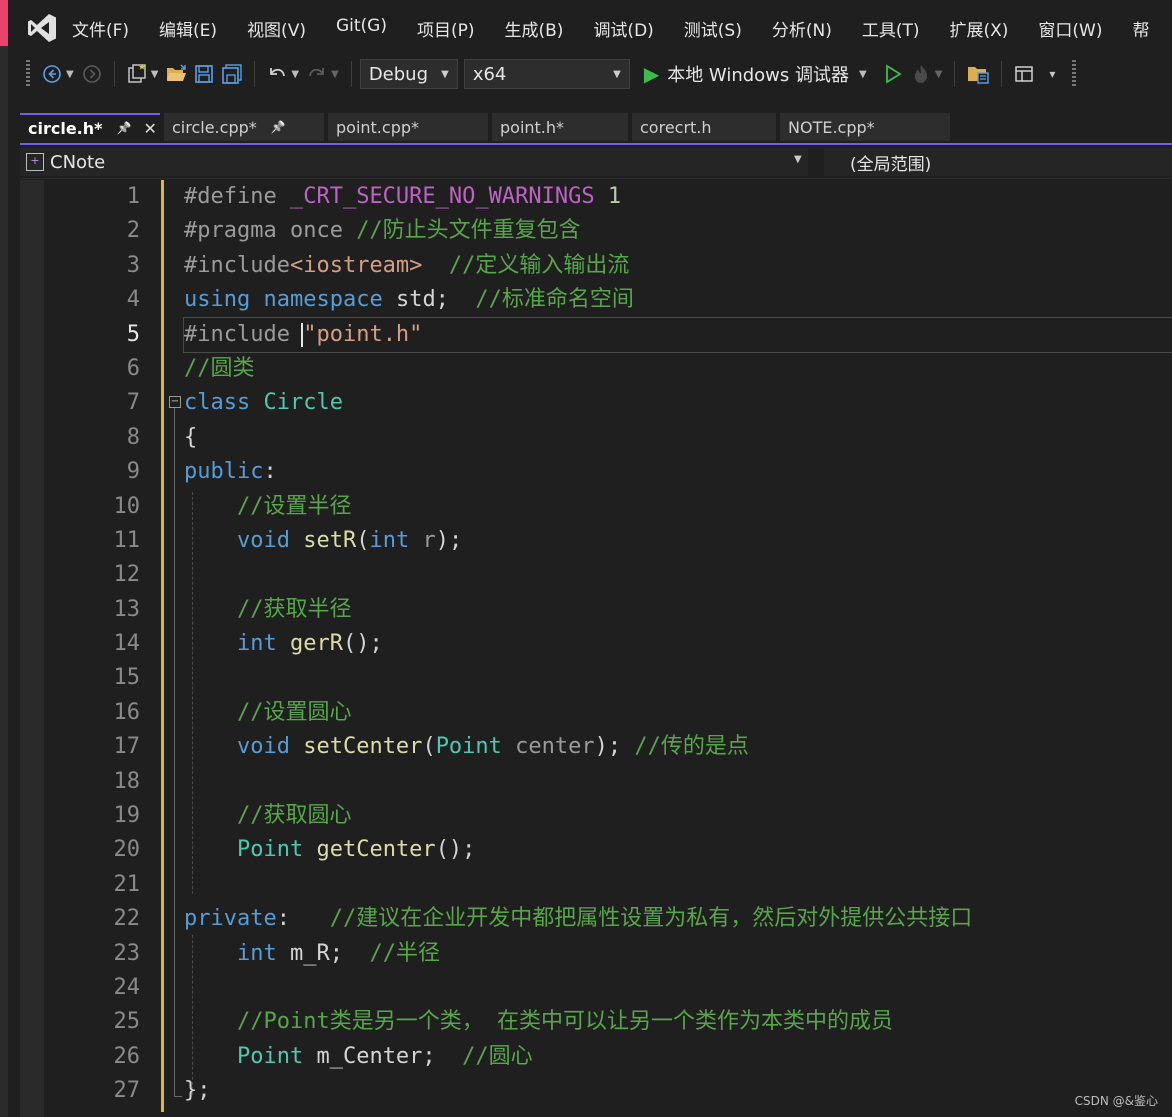 This screenshot has width=1172, height=1117. What do you see at coordinates (335, 74) in the screenshot?
I see `redo-dropdown-icon: ▼` at bounding box center [335, 74].